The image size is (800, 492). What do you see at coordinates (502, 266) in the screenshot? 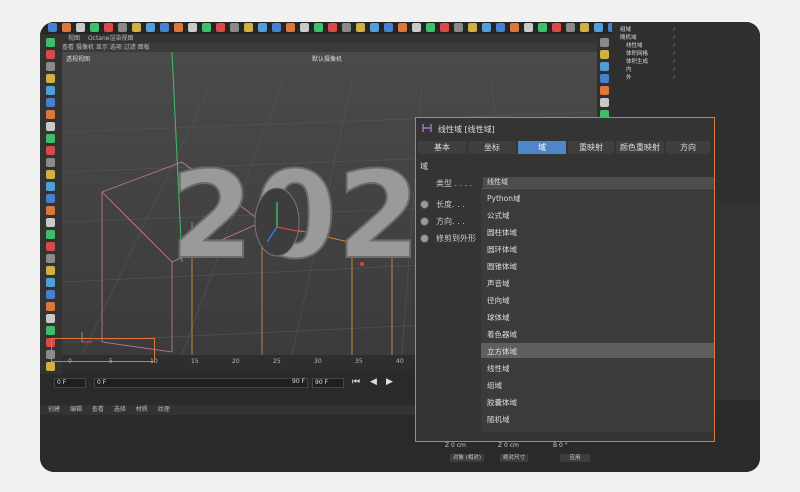
I see `dropdown-item: 圆锥体域` at bounding box center [502, 266].